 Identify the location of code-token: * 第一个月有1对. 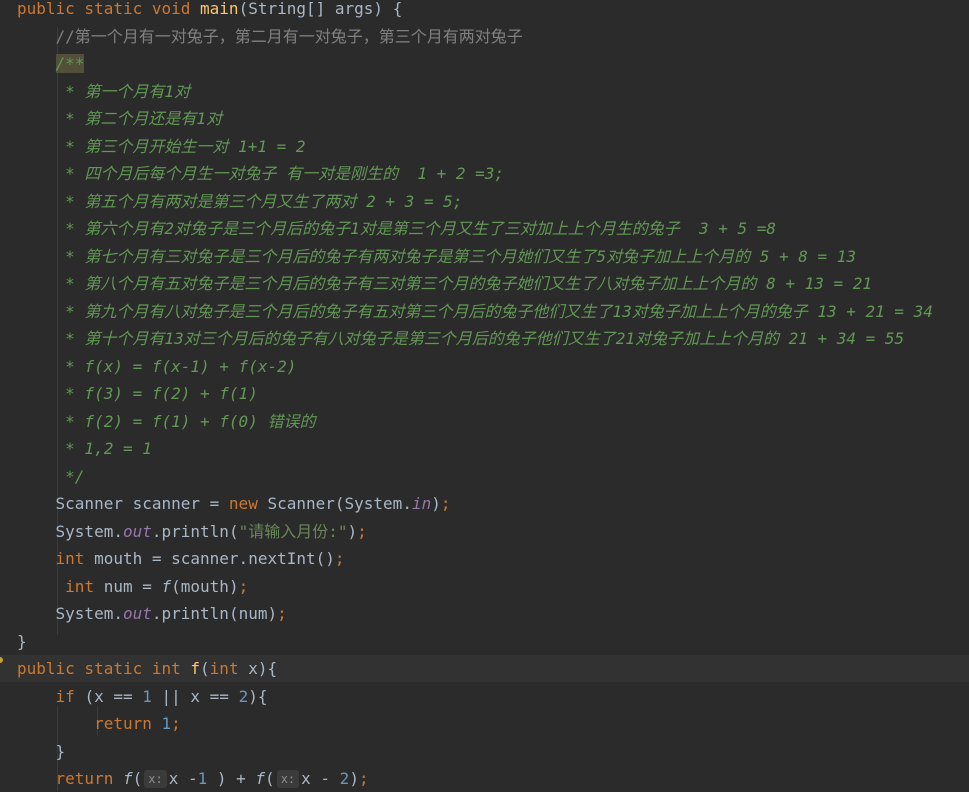
(104, 91).